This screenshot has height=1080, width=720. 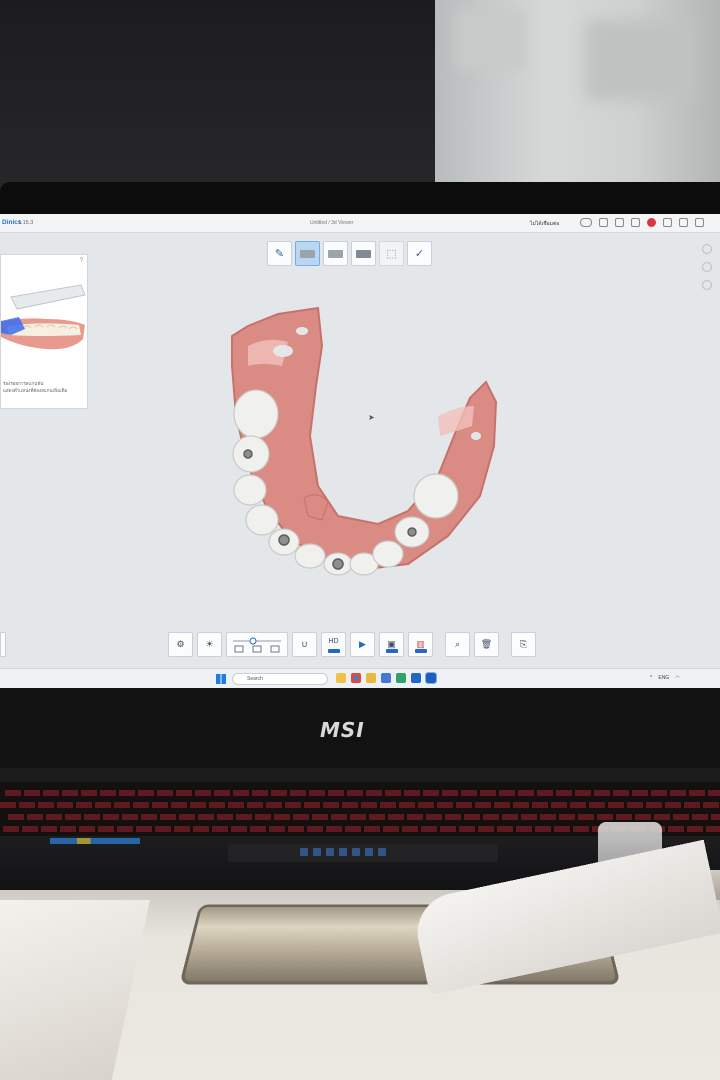 I want to click on view-reset-icon, so click(x=707, y=249).